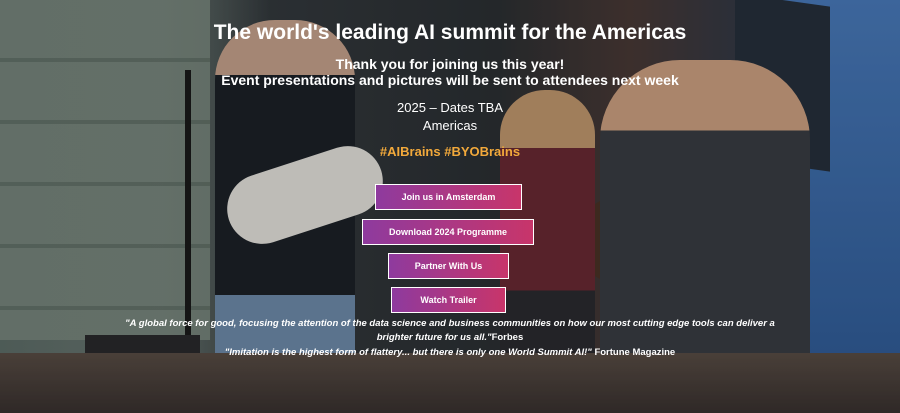 The width and height of the screenshot is (900, 413). What do you see at coordinates (450, 64) in the screenshot?
I see `thanks-line-1: Thank you for joining us this year!` at bounding box center [450, 64].